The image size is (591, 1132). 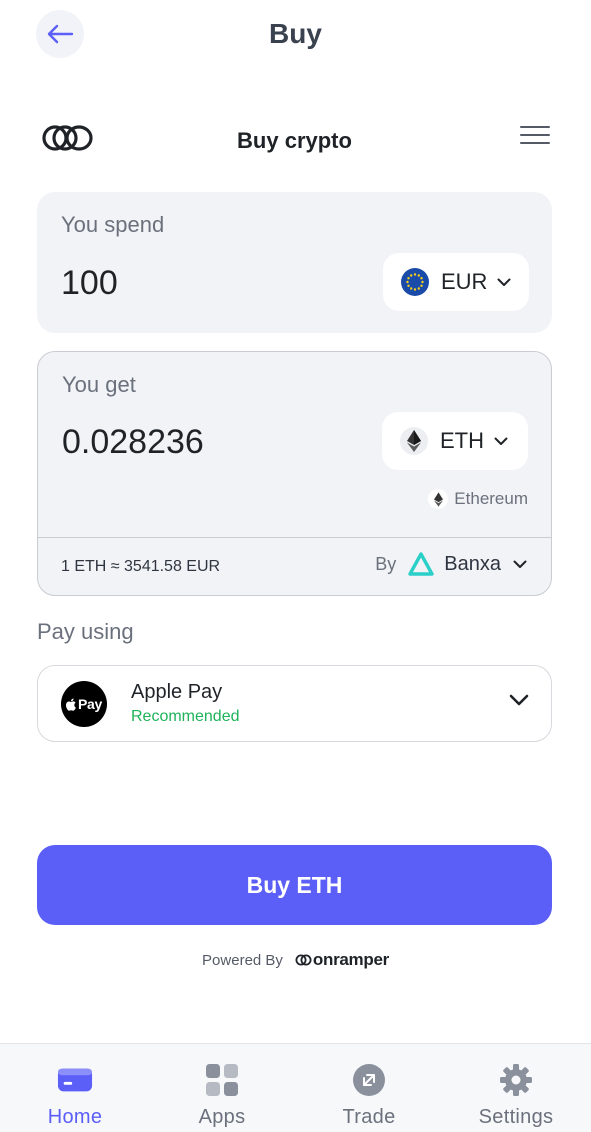 I want to click on nav-item-trade: Trade, so click(x=369, y=1088).